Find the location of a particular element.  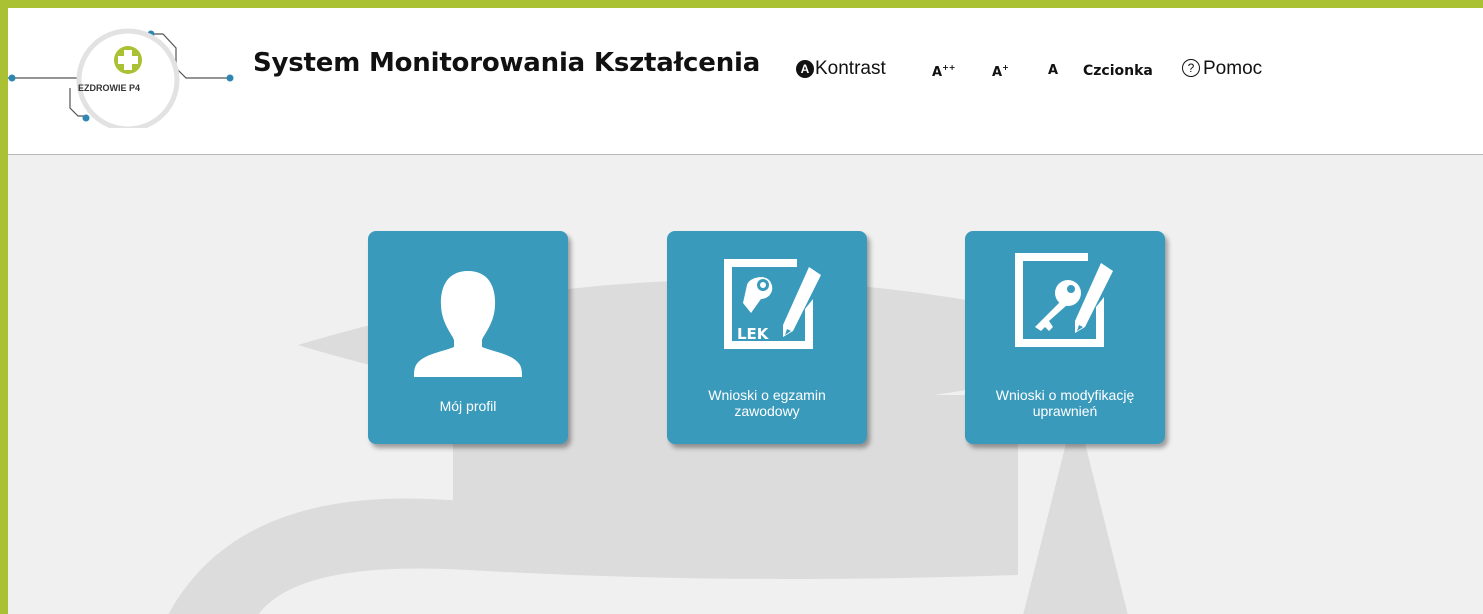

help-label: Pomoc is located at coordinates (1233, 68).